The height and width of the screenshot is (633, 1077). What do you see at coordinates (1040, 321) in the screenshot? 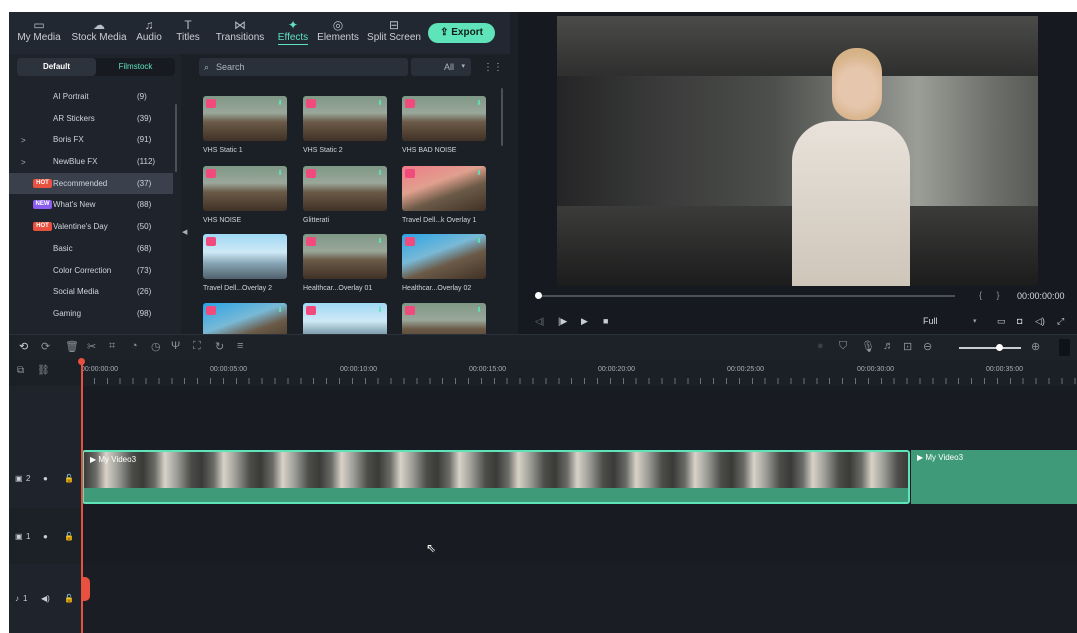
I see `volume-icon: ◁)` at bounding box center [1040, 321].